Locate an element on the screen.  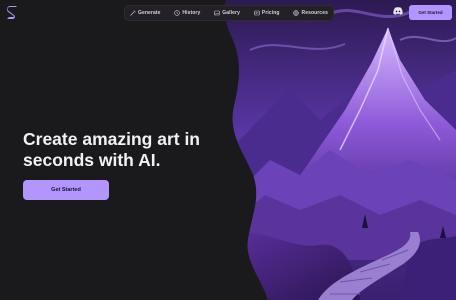
clock-icon is located at coordinates (177, 13).